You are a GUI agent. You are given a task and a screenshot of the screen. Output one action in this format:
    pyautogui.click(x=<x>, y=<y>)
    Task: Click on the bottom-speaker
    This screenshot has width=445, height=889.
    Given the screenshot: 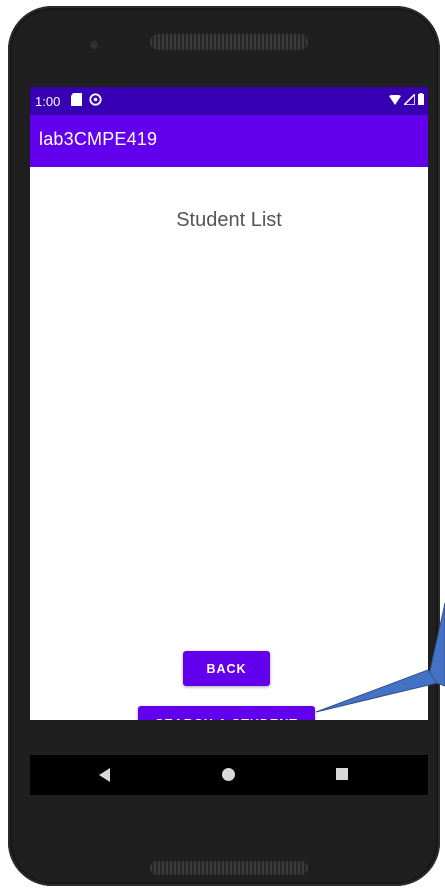 What is the action you would take?
    pyautogui.click(x=229, y=868)
    